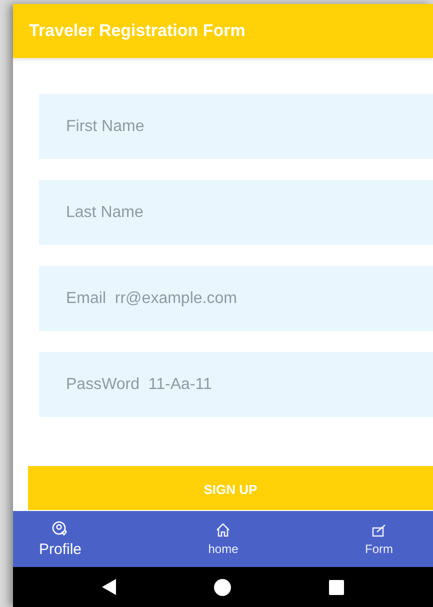 This screenshot has height=607, width=433. Describe the element at coordinates (236, 212) in the screenshot. I see `input-field: Last Name` at that location.